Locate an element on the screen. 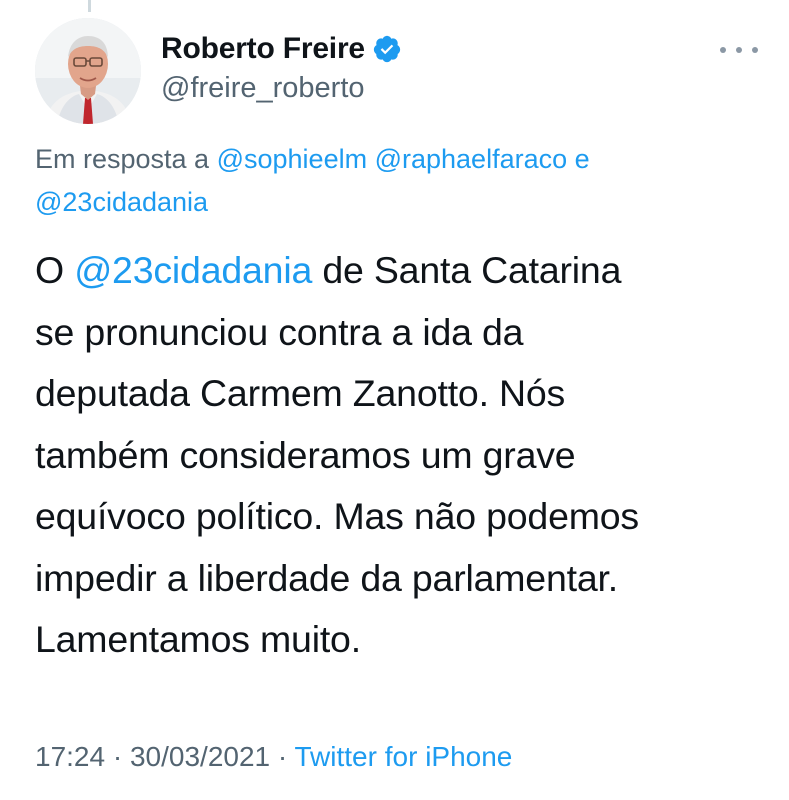 The width and height of the screenshot is (789, 800). reply-mention-23cidadania: @23cidadania is located at coordinates (121, 202).